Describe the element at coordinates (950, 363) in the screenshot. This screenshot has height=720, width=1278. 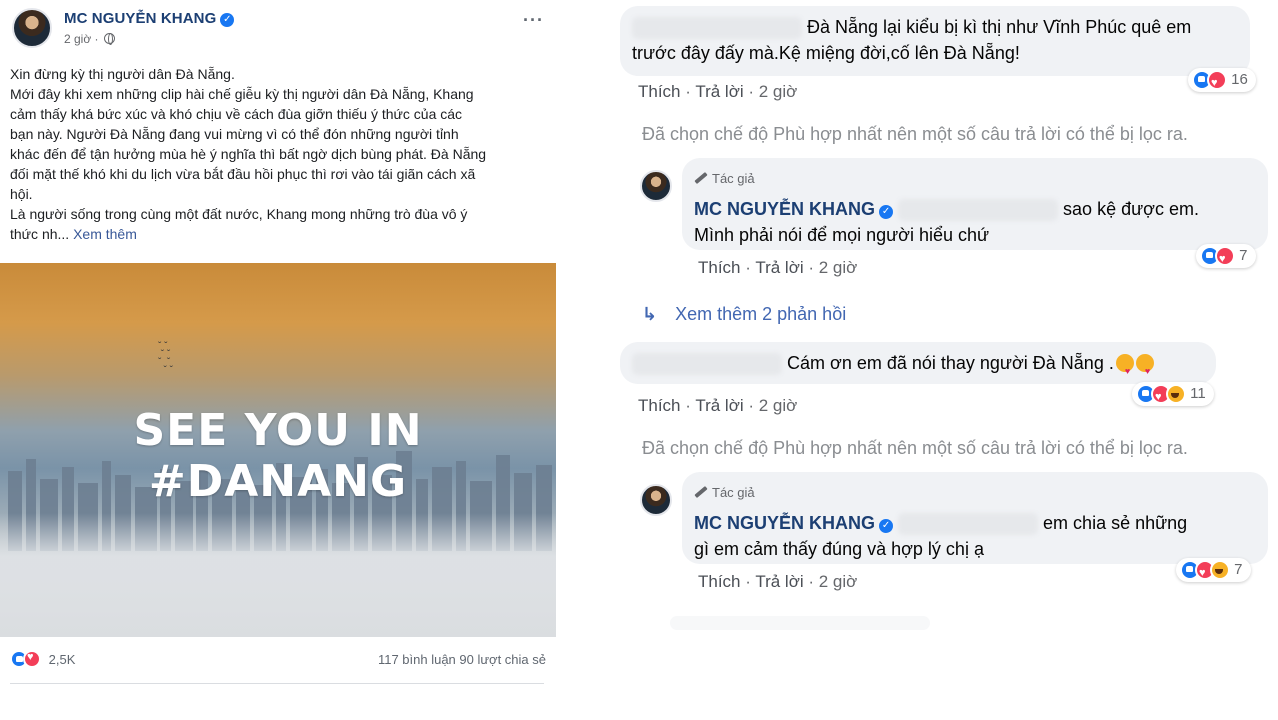
I see `comment-text: Cám ơn em đã nói thay người Đà Nẵng .` at that location.